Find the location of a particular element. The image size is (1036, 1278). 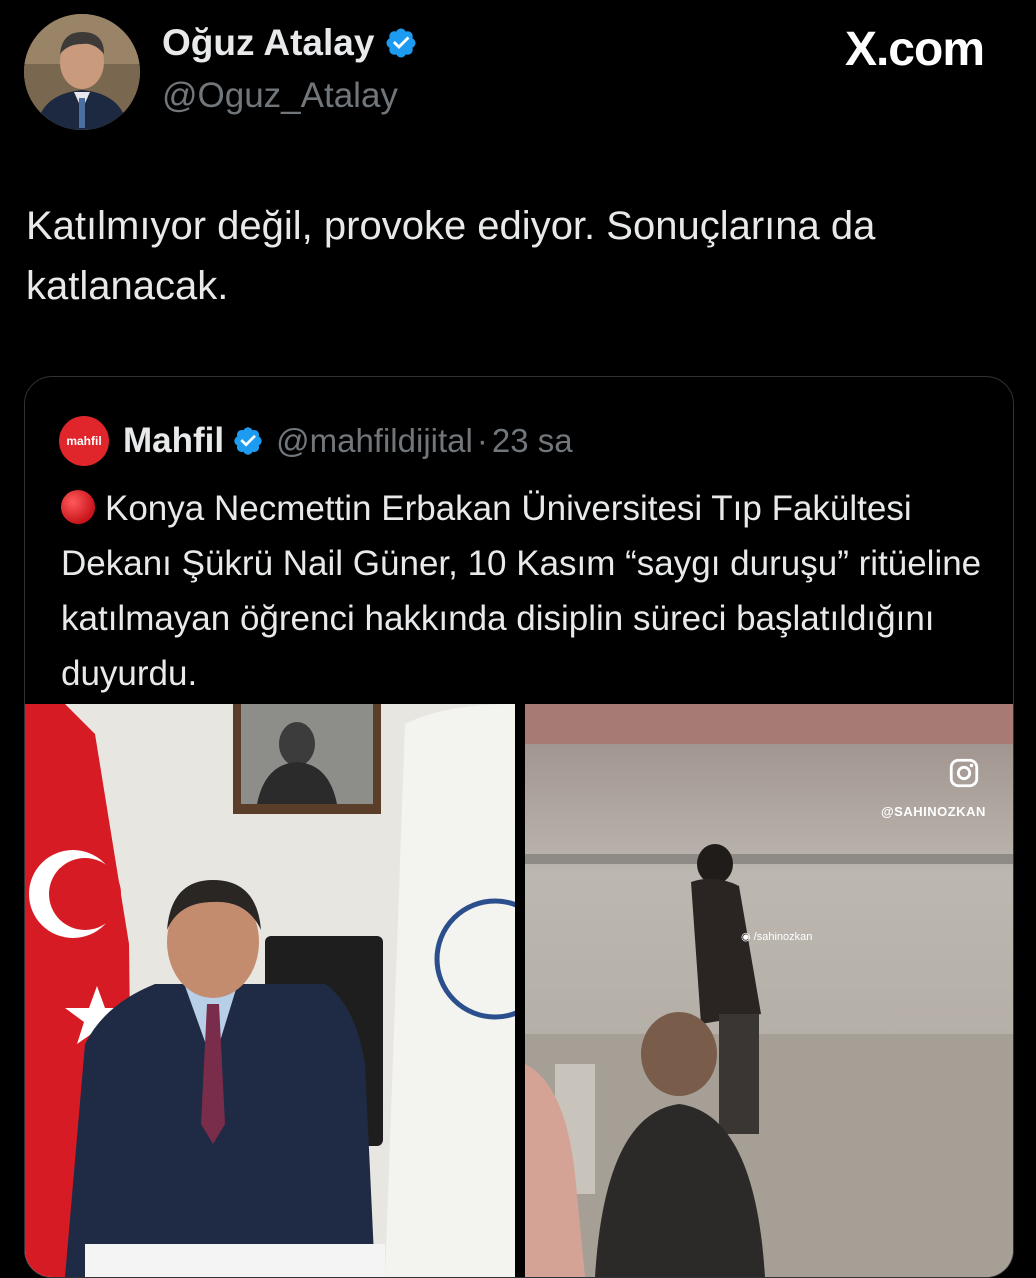

instagram-overlay-handle: ◉ /sahinozkan is located at coordinates (776, 936).